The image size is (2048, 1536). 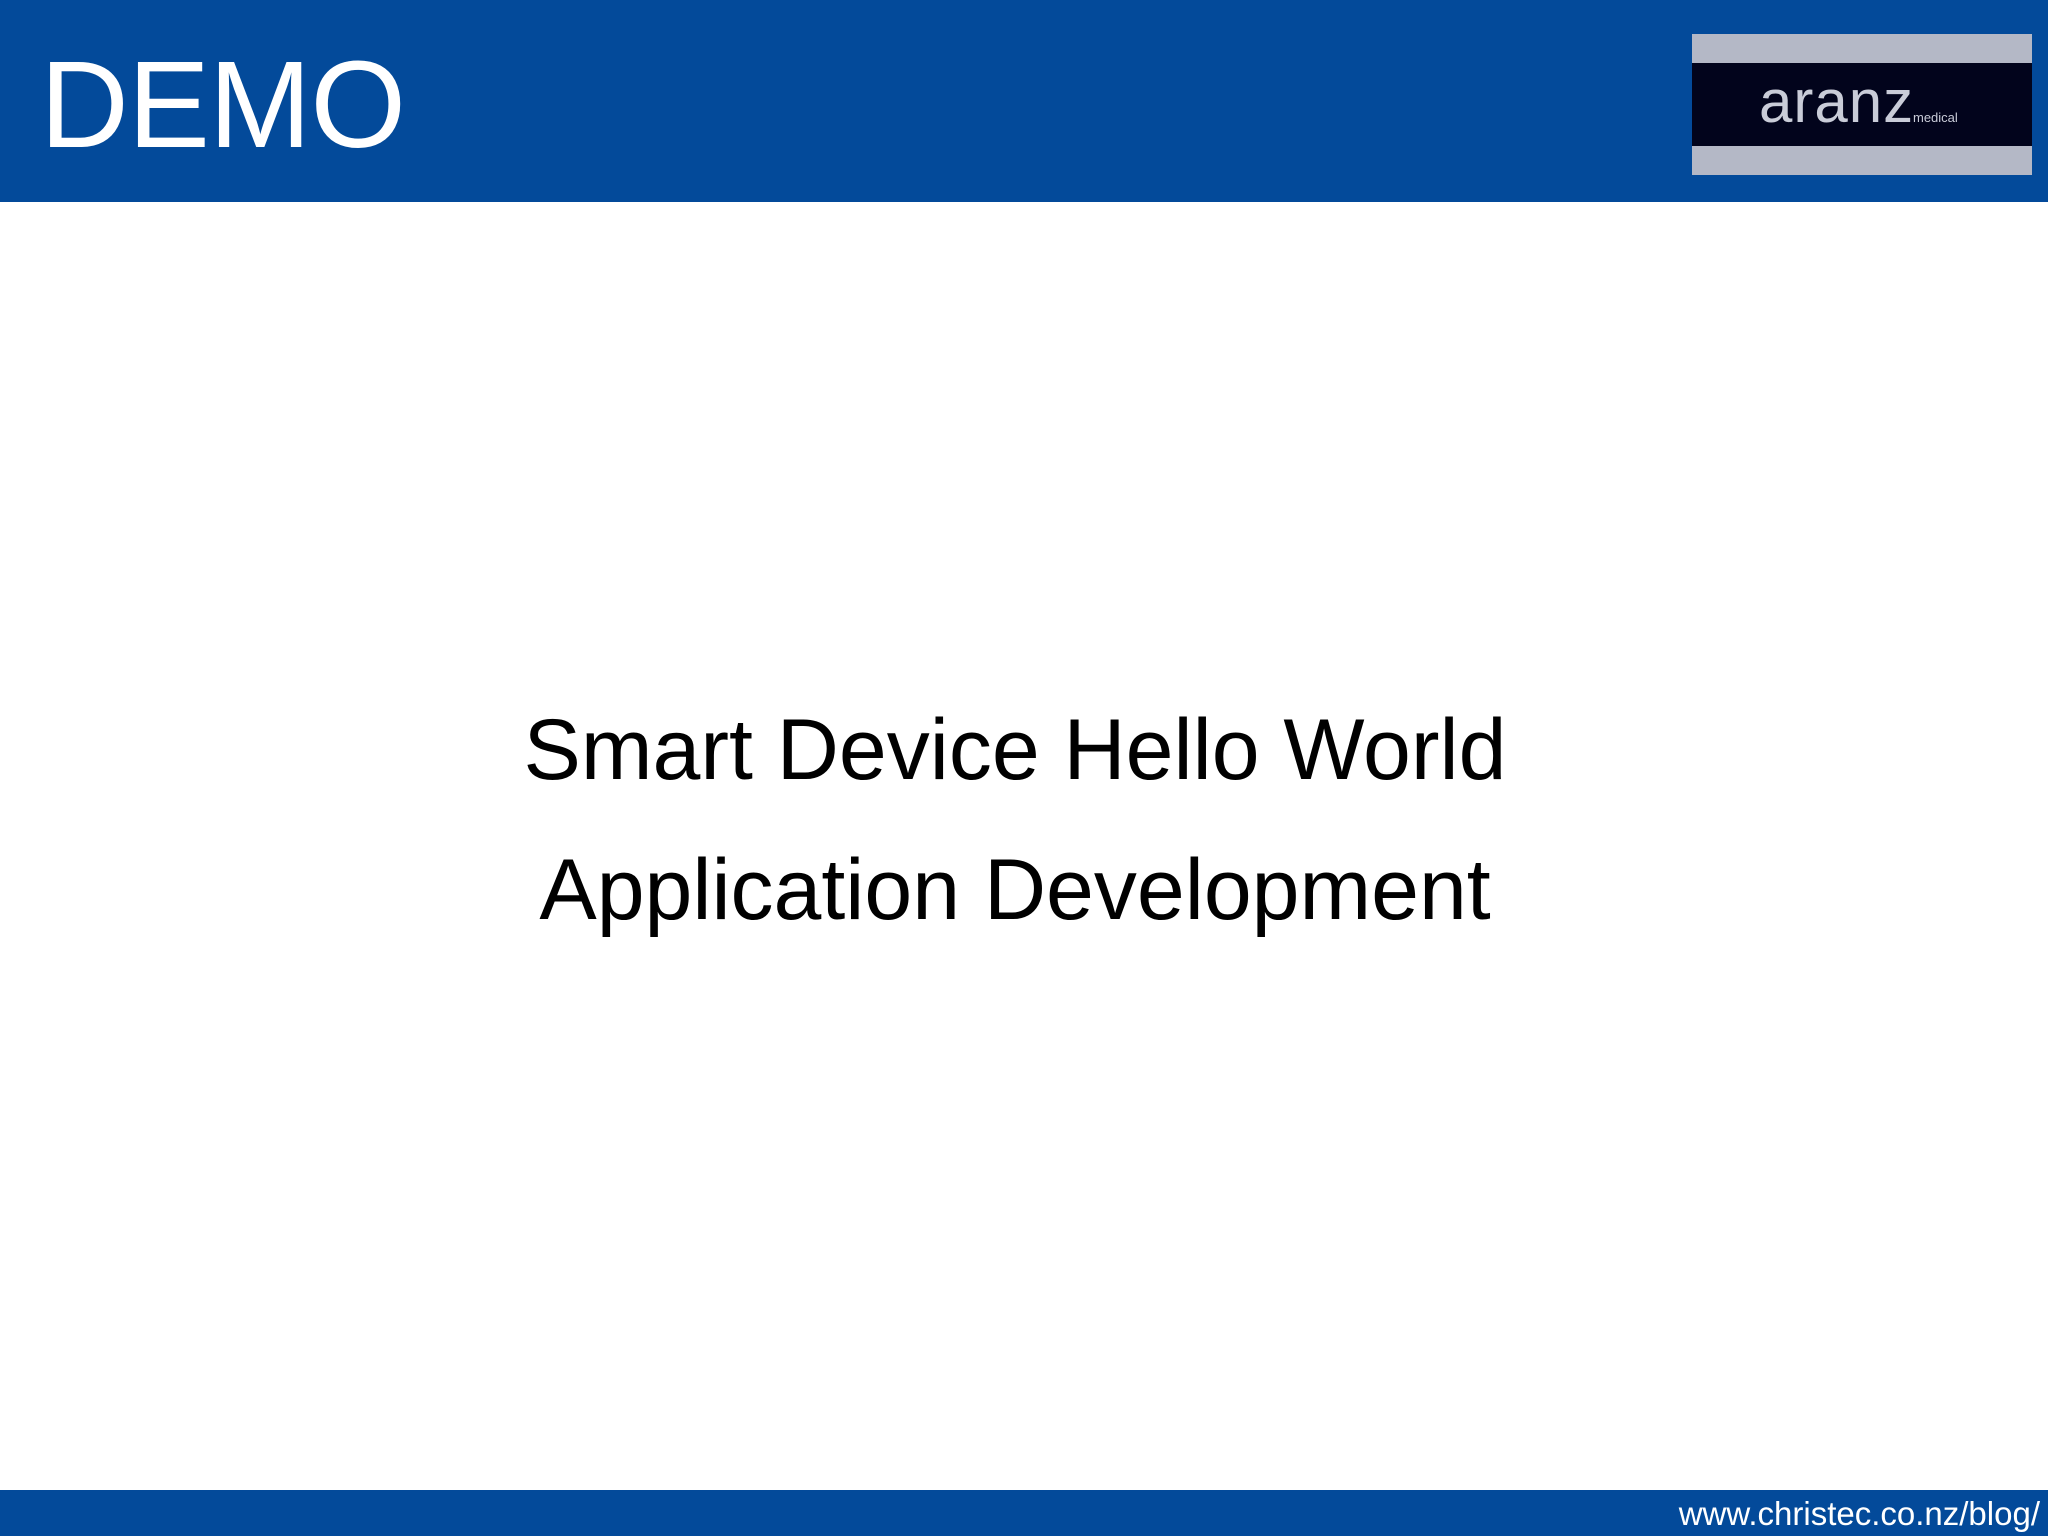 What do you see at coordinates (1015, 890) in the screenshot?
I see `body-line-2: Application Development` at bounding box center [1015, 890].